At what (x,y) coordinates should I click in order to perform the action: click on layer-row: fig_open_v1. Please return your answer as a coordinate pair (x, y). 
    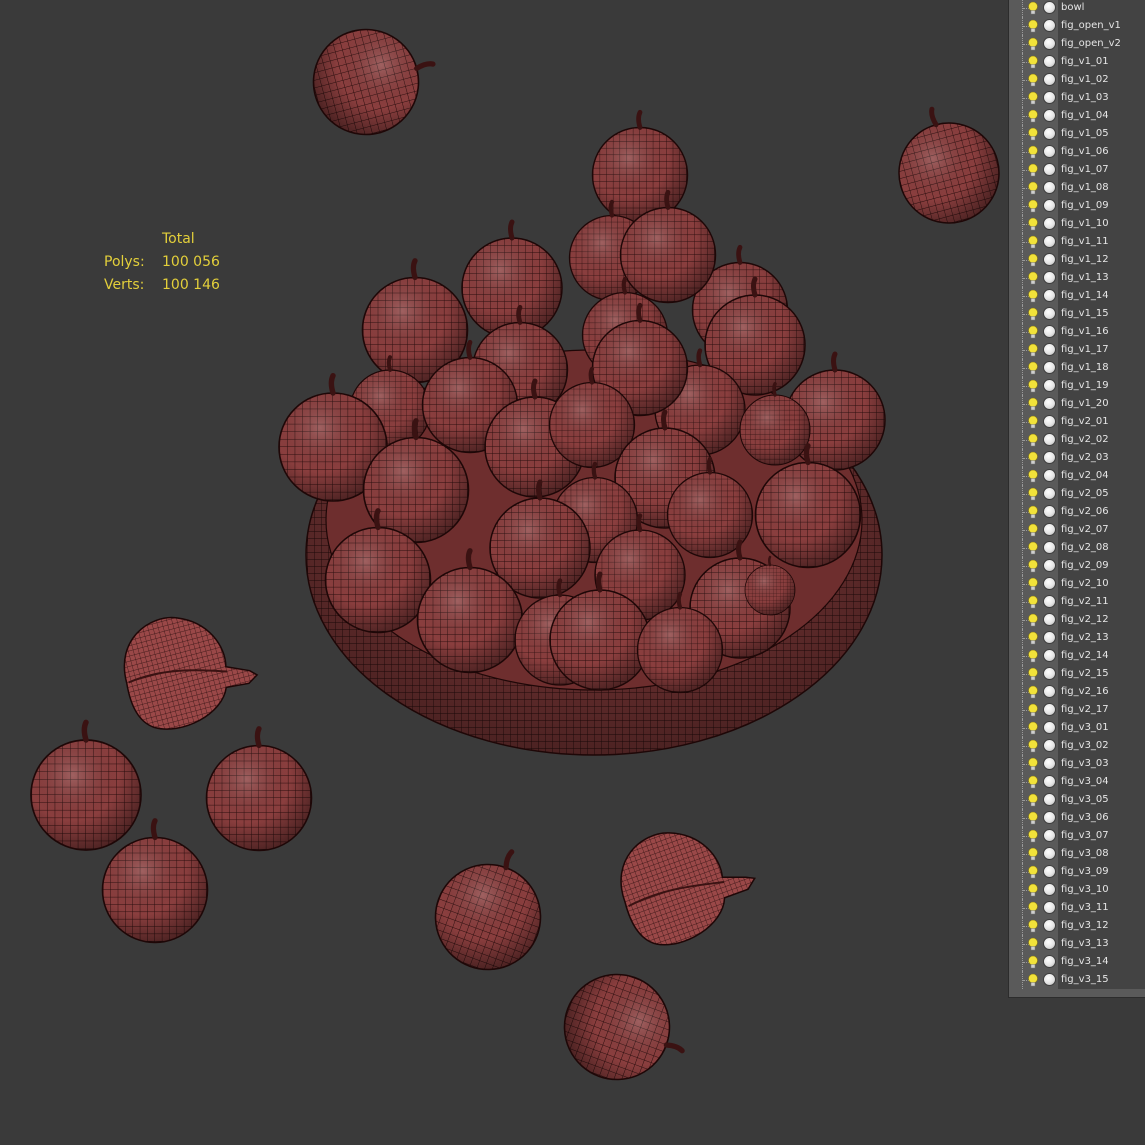
    Looking at the image, I should click on (1077, 26).